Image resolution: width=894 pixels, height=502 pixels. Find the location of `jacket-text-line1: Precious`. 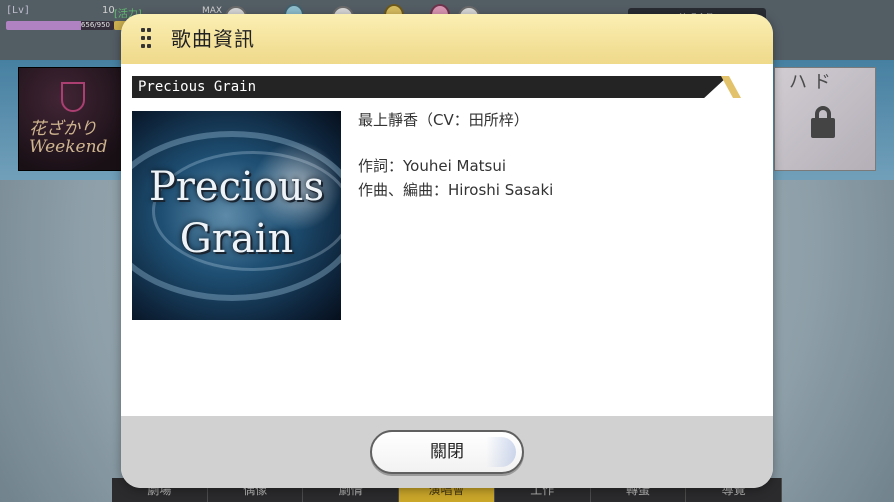

jacket-text-line1: Precious is located at coordinates (236, 187).